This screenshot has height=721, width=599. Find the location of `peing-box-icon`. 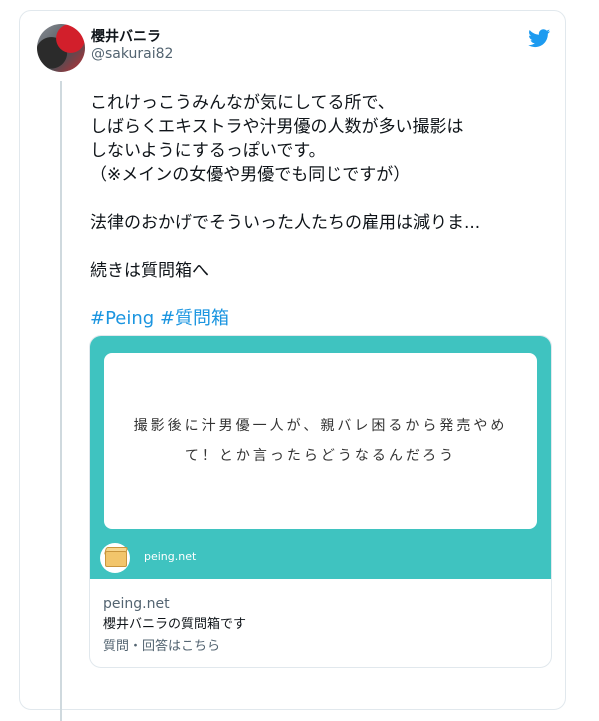

peing-box-icon is located at coordinates (115, 558).